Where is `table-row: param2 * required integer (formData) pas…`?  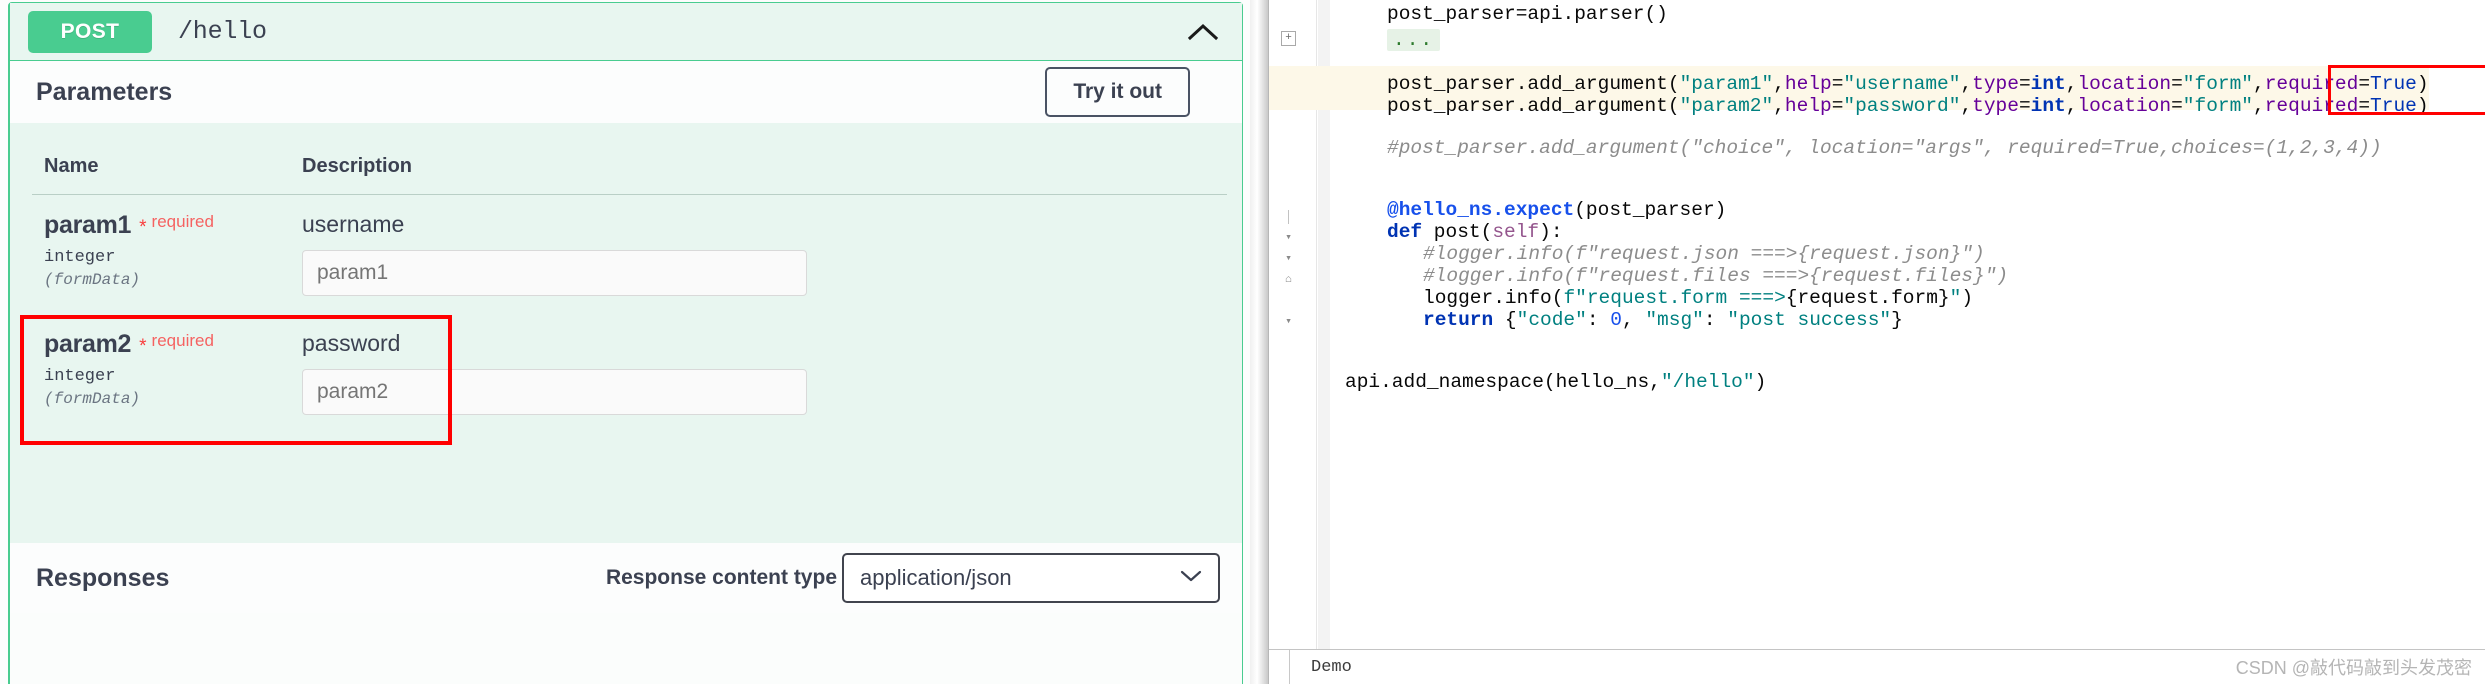 table-row: param2 * required integer (formData) pas… is located at coordinates (629, 373).